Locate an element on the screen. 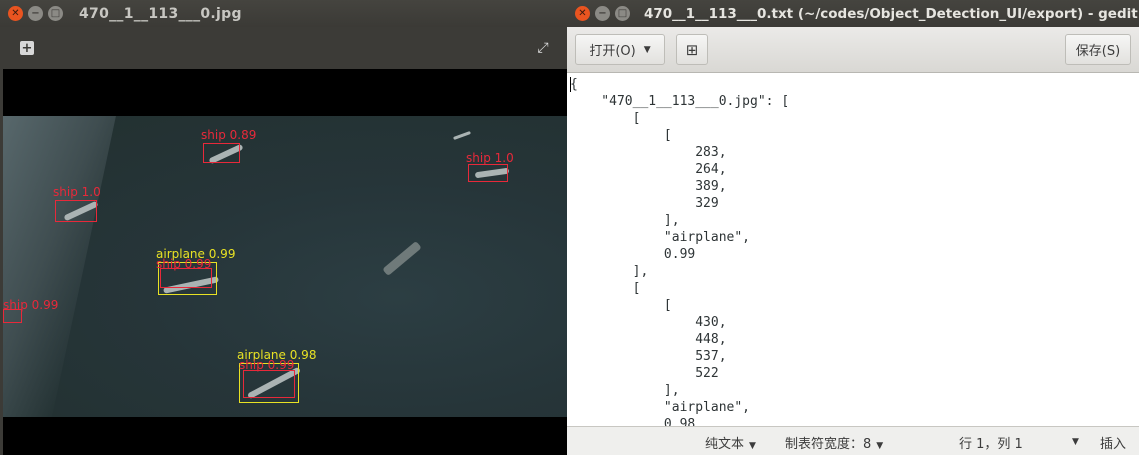 Image resolution: width=1139 pixels, height=455 pixels. fullscreen-button: ⤢ is located at coordinates (543, 48).